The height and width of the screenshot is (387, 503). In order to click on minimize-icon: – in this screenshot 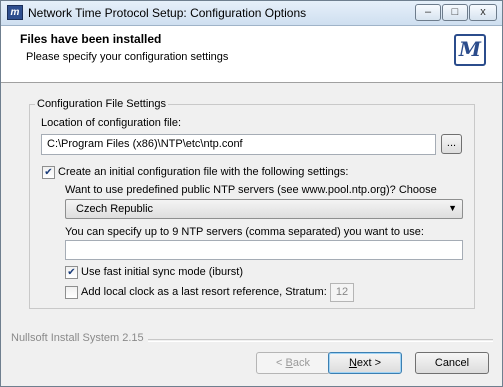, I will do `click(428, 12)`.